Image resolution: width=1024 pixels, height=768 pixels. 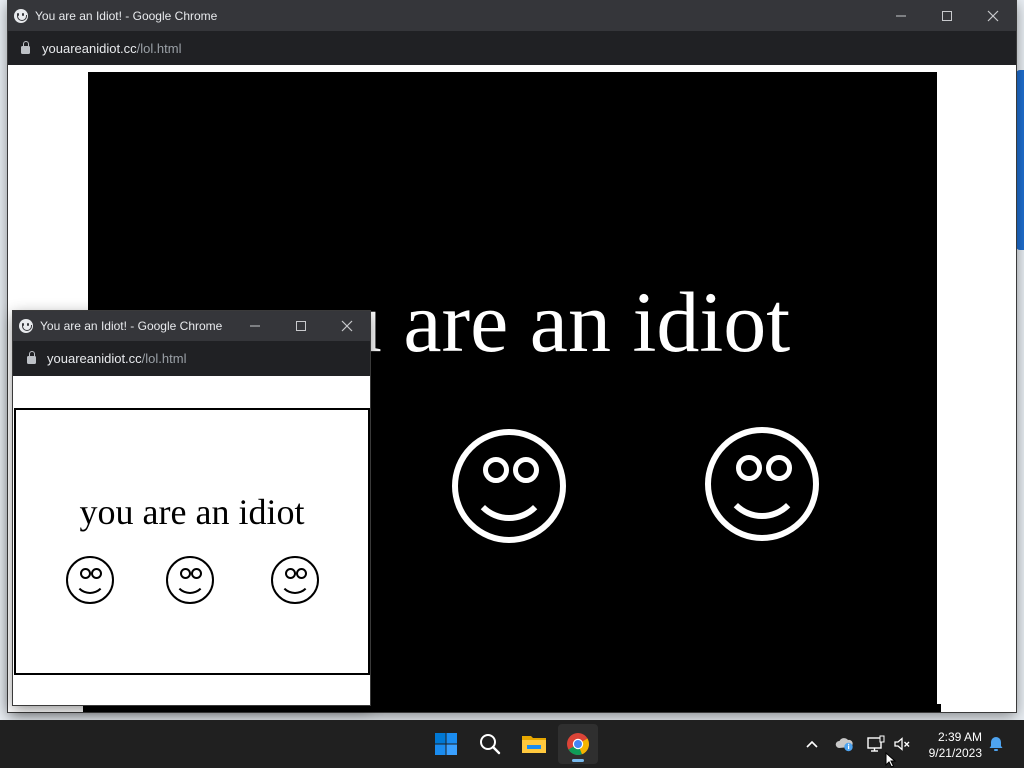 What do you see at coordinates (578, 760) in the screenshot?
I see `running-indicator` at bounding box center [578, 760].